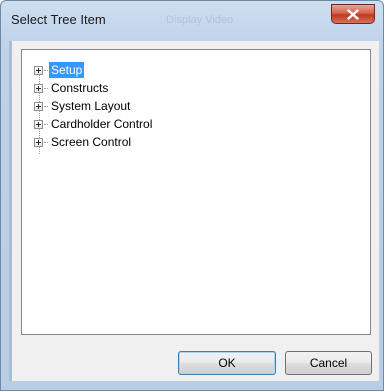 The width and height of the screenshot is (384, 392). What do you see at coordinates (102, 124) in the screenshot?
I see `tree-item-label: Cardholder Control` at bounding box center [102, 124].